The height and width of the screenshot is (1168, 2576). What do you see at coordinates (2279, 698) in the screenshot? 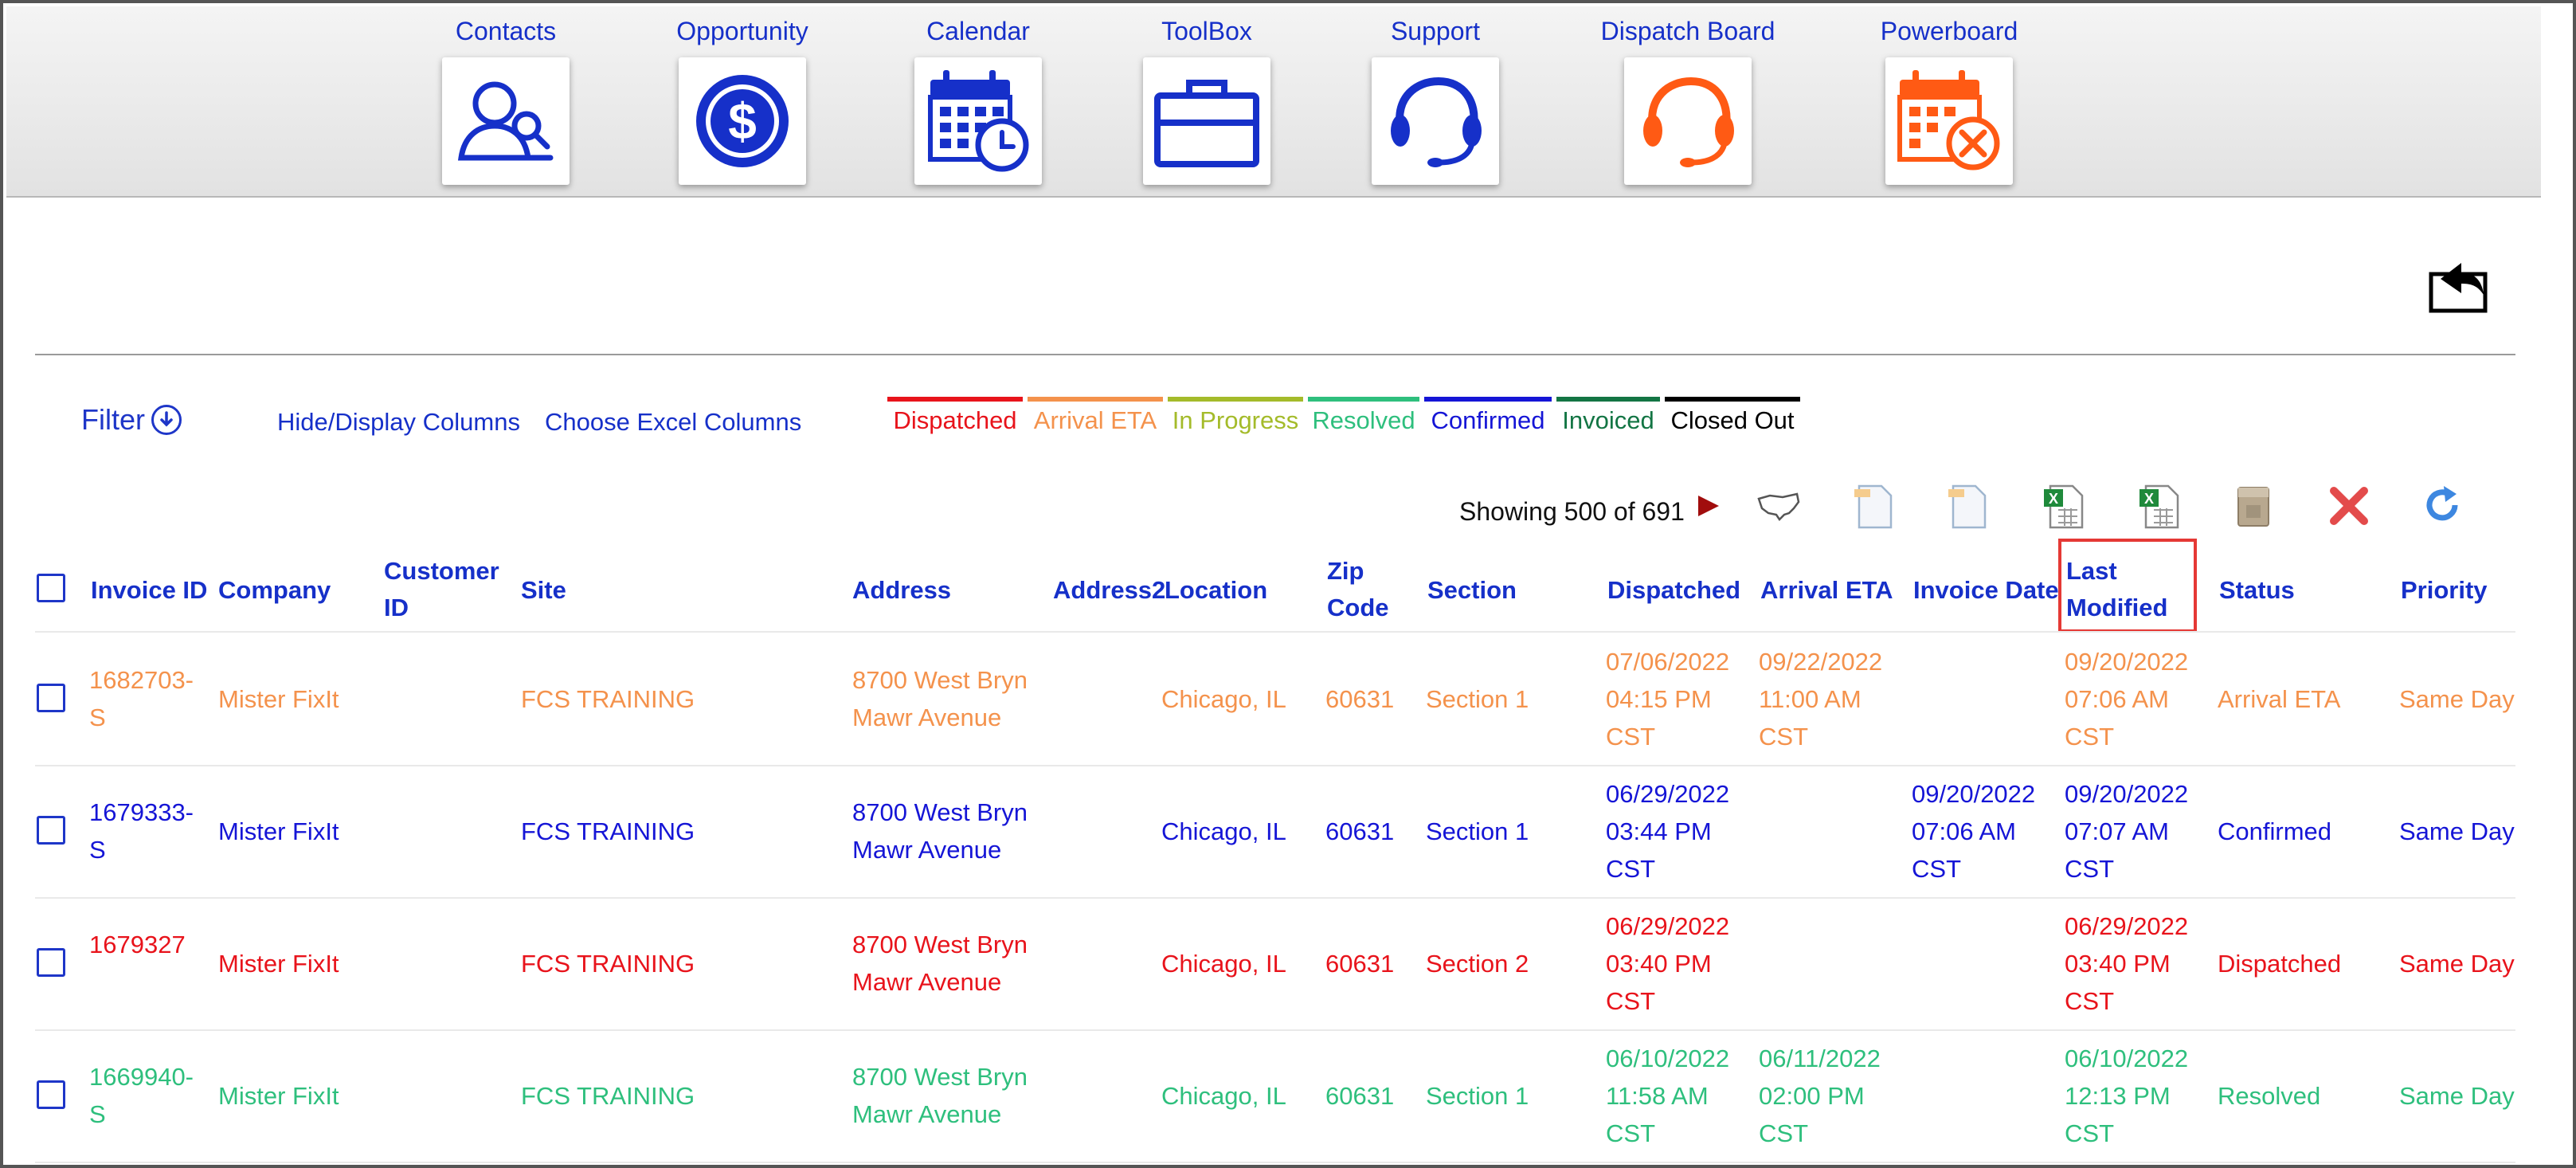
I see `cell-status: Arrival ETA` at bounding box center [2279, 698].